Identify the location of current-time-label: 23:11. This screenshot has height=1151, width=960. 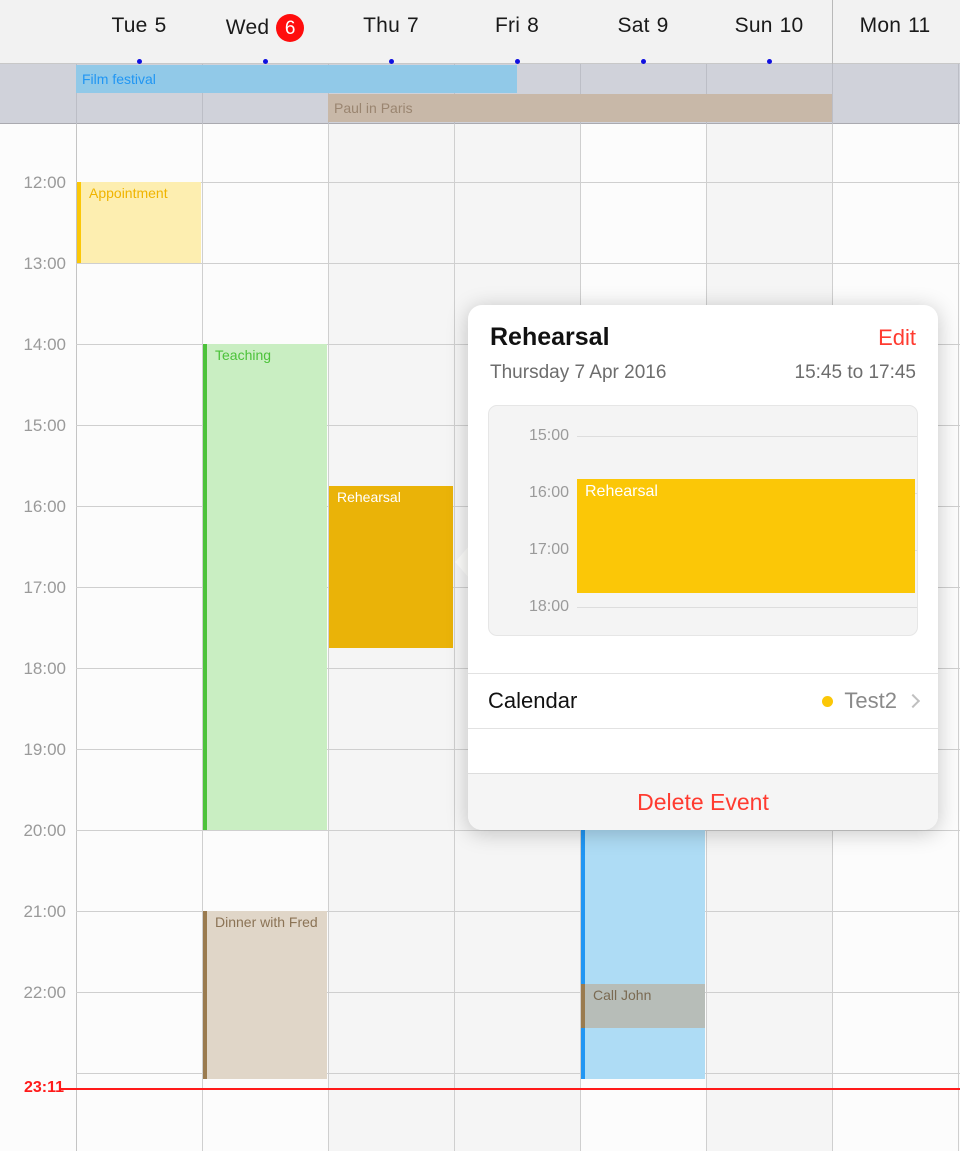
(44, 1087).